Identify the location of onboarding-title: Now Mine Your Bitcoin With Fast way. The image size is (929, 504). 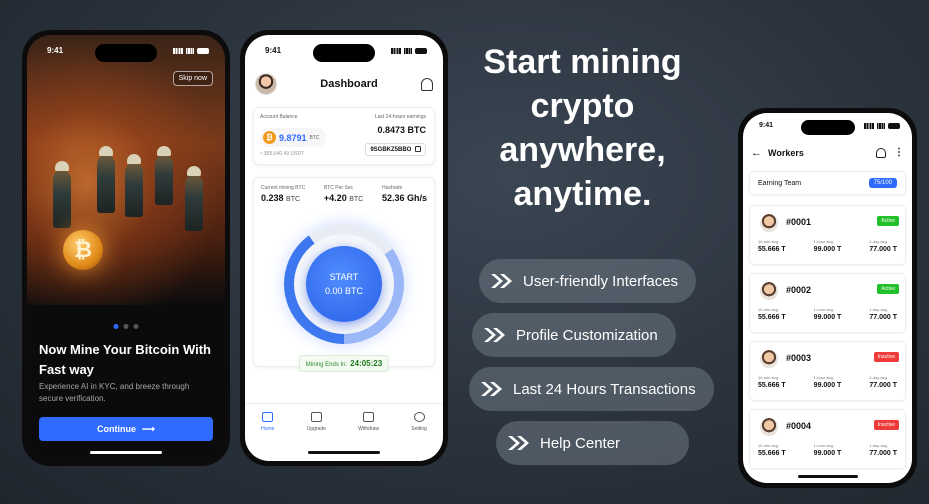
(125, 359).